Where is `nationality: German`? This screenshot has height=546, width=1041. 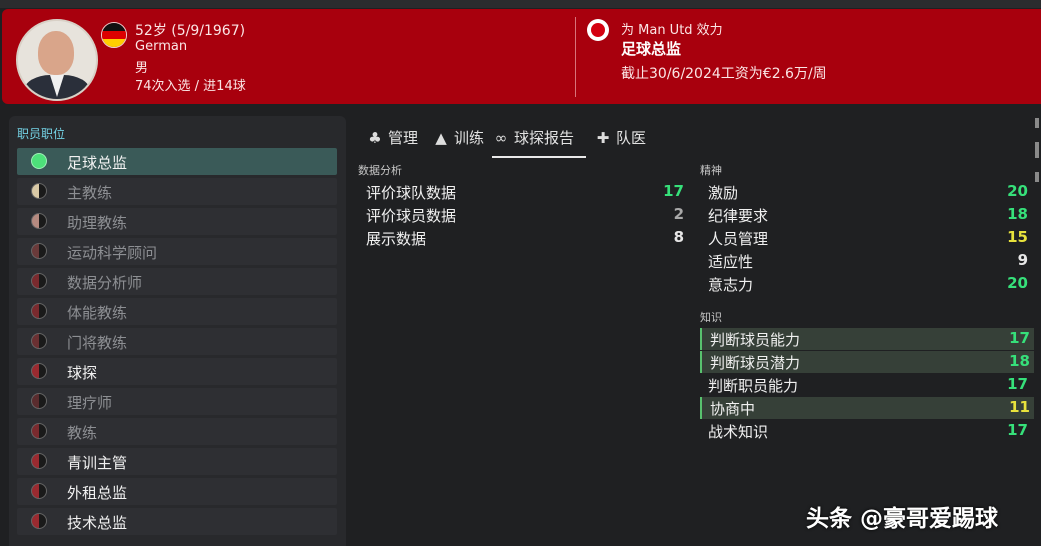 nationality: German is located at coordinates (161, 46).